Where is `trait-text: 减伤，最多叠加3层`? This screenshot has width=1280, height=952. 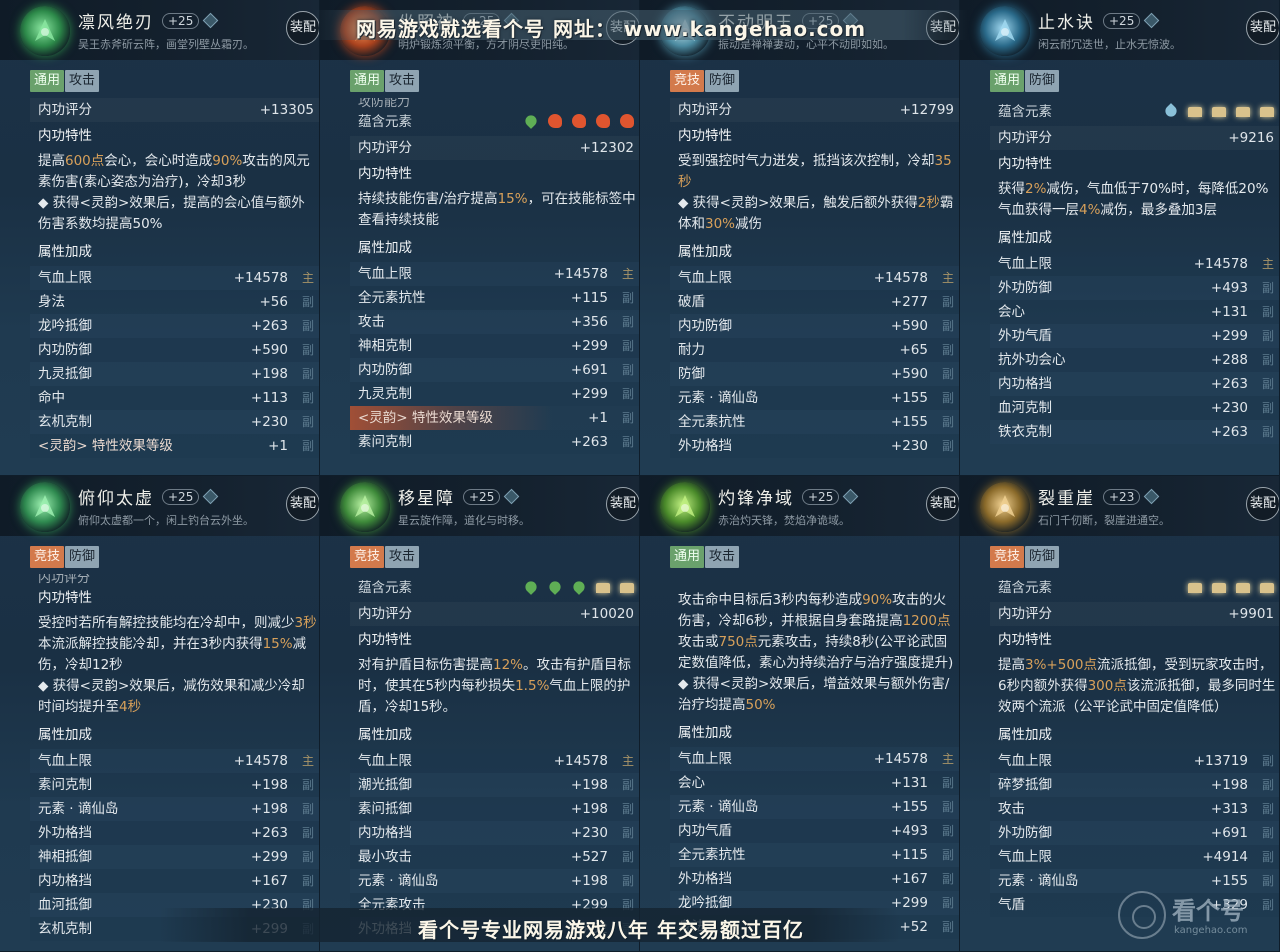
trait-text: 减伤，最多叠加3层 is located at coordinates (1159, 210).